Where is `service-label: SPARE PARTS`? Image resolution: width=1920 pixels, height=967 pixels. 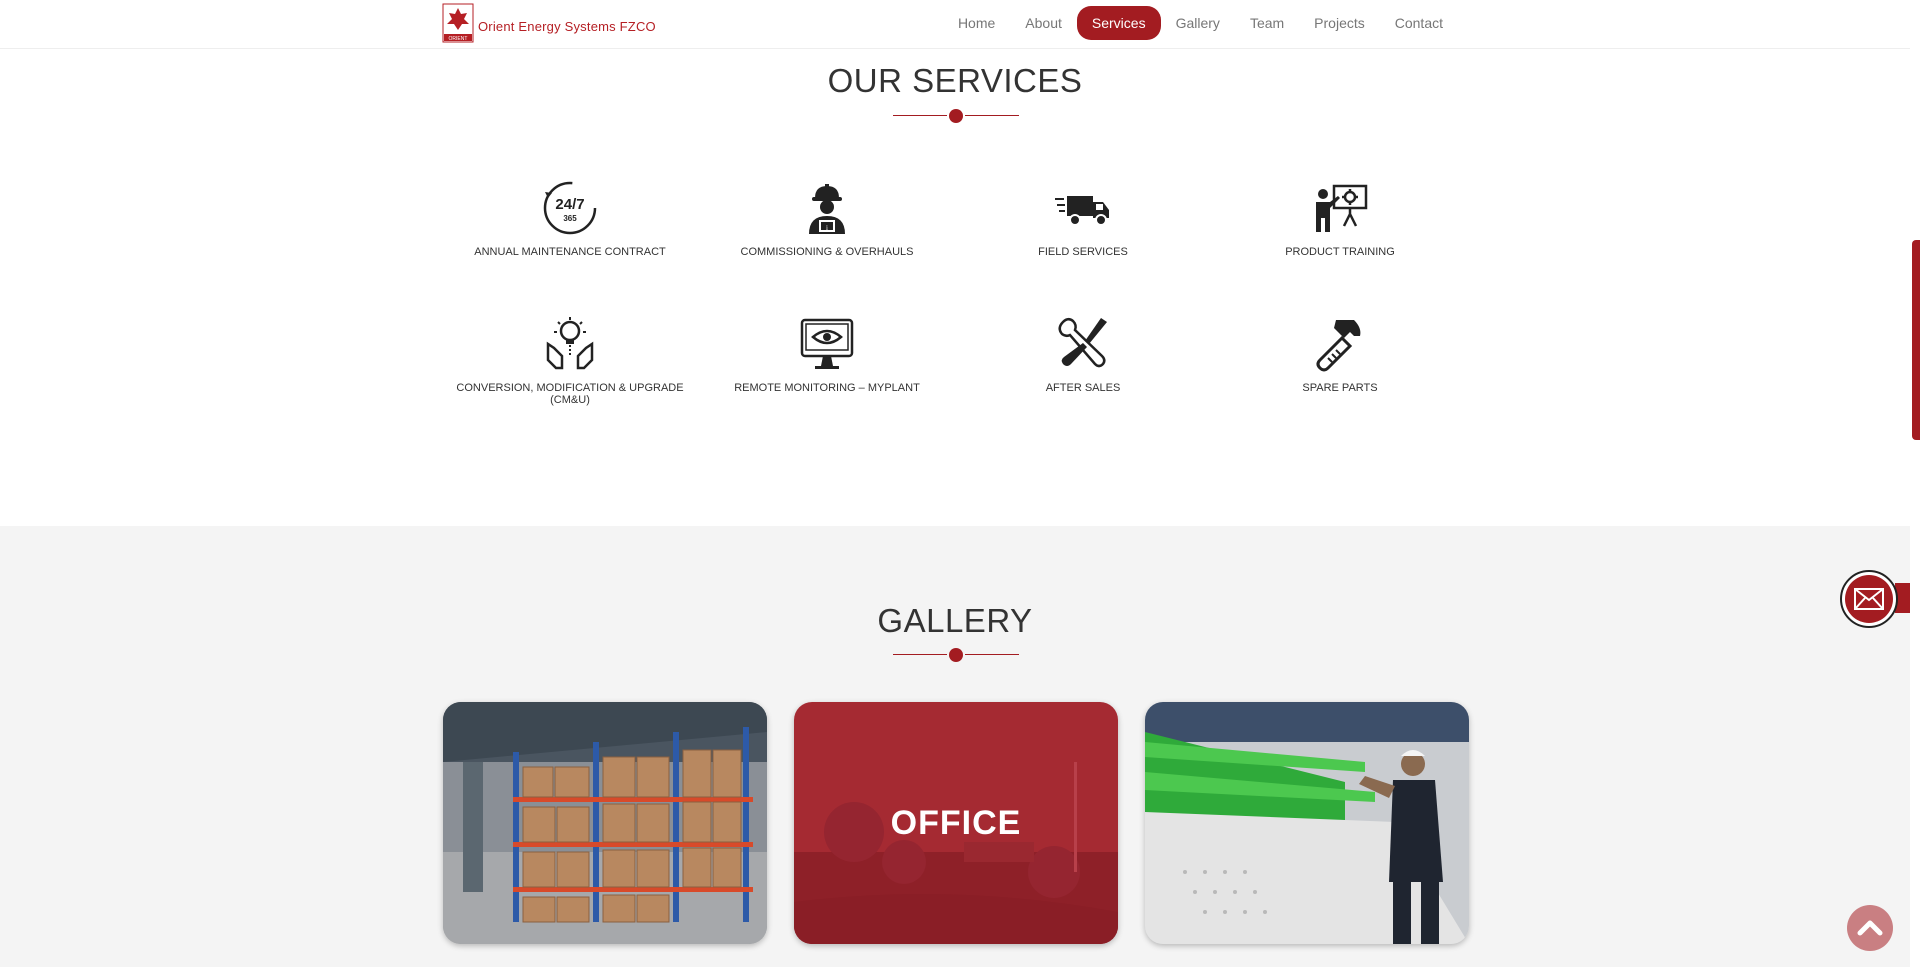 service-label: SPARE PARTS is located at coordinates (1340, 388).